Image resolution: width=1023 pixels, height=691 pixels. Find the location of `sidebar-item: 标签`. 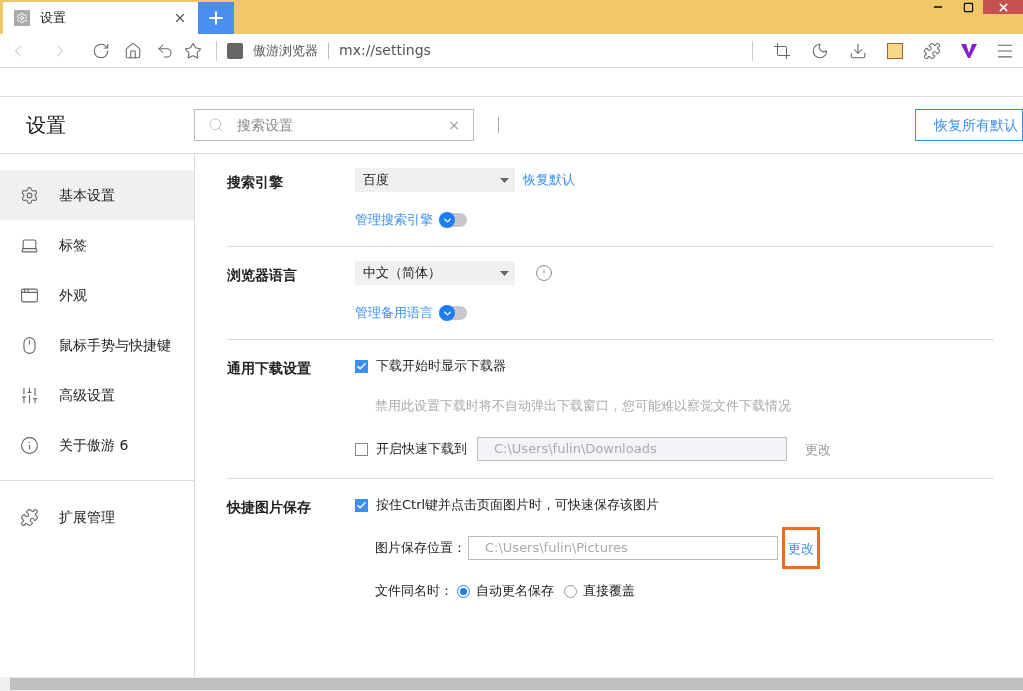

sidebar-item: 标签 is located at coordinates (97, 245).